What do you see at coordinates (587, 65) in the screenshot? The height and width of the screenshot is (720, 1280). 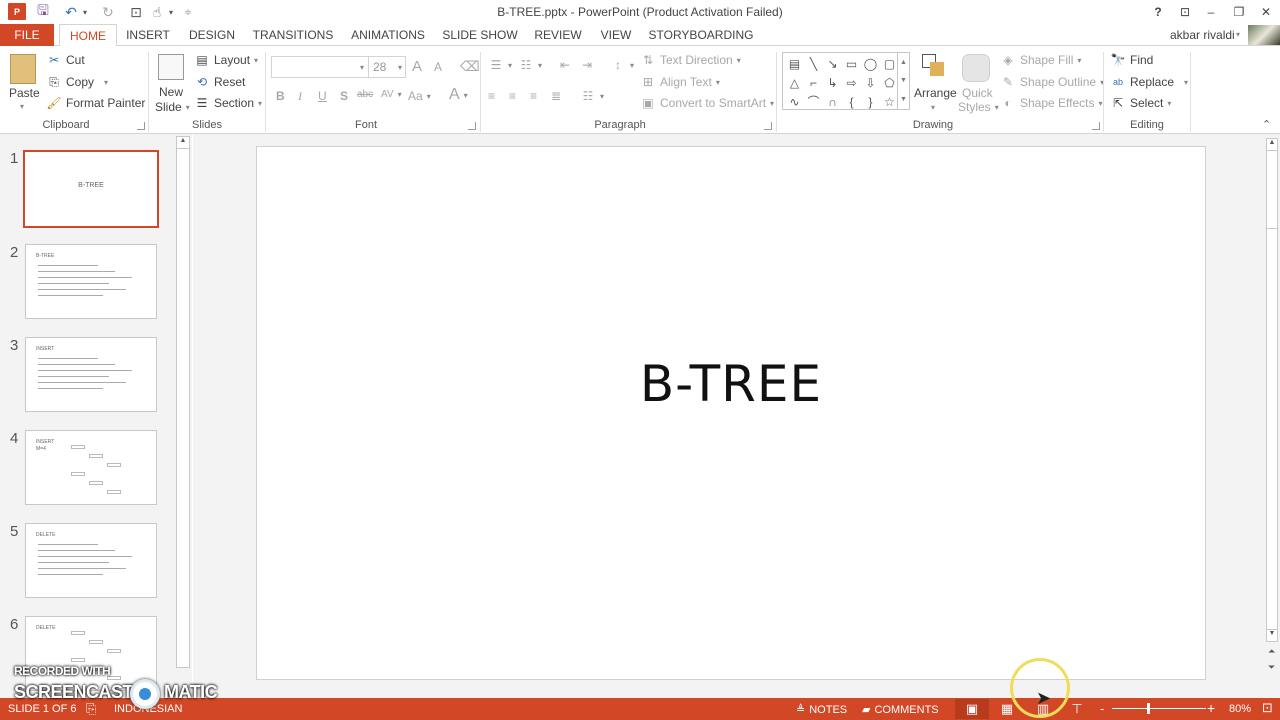 I see `increase-indent-icon: ⇥` at bounding box center [587, 65].